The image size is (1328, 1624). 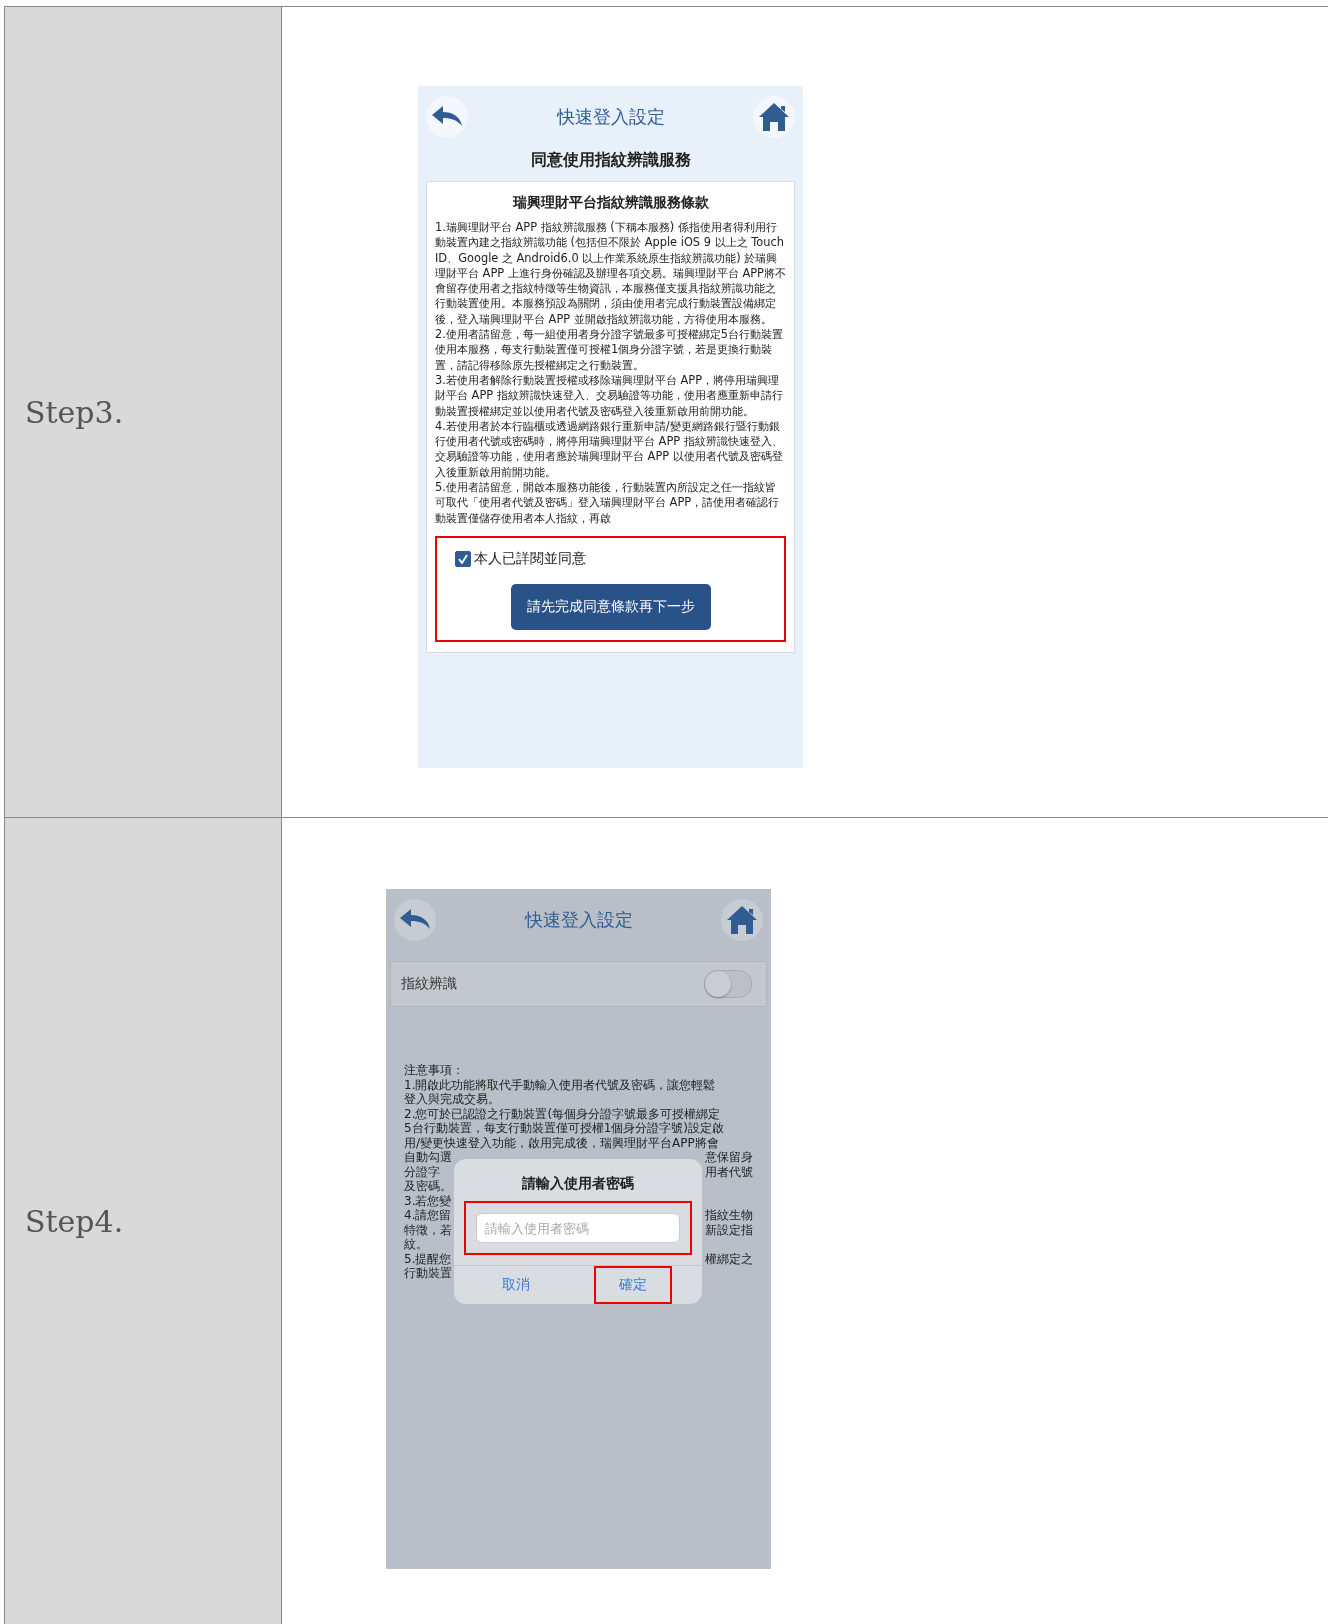 What do you see at coordinates (428, 1215) in the screenshot?
I see `note-text: 4.請您留` at bounding box center [428, 1215].